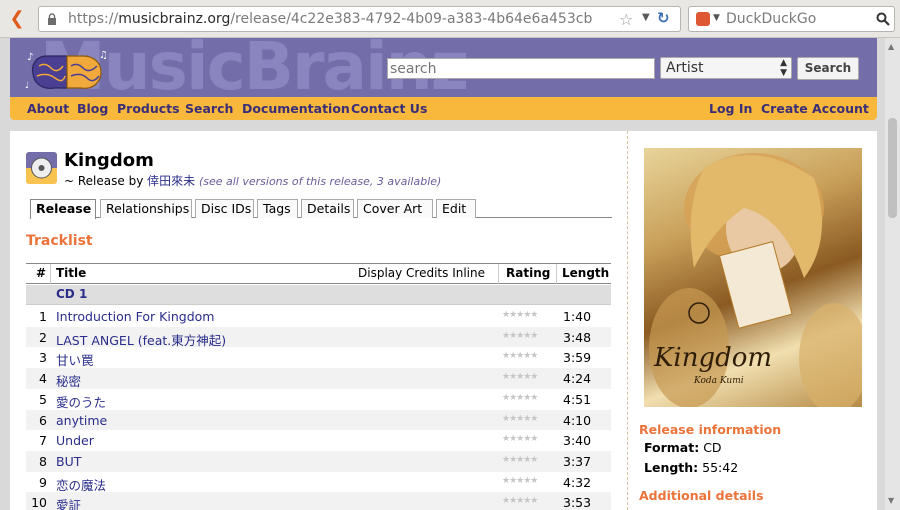  What do you see at coordinates (586, 273) in the screenshot?
I see `col-length: Length` at bounding box center [586, 273].